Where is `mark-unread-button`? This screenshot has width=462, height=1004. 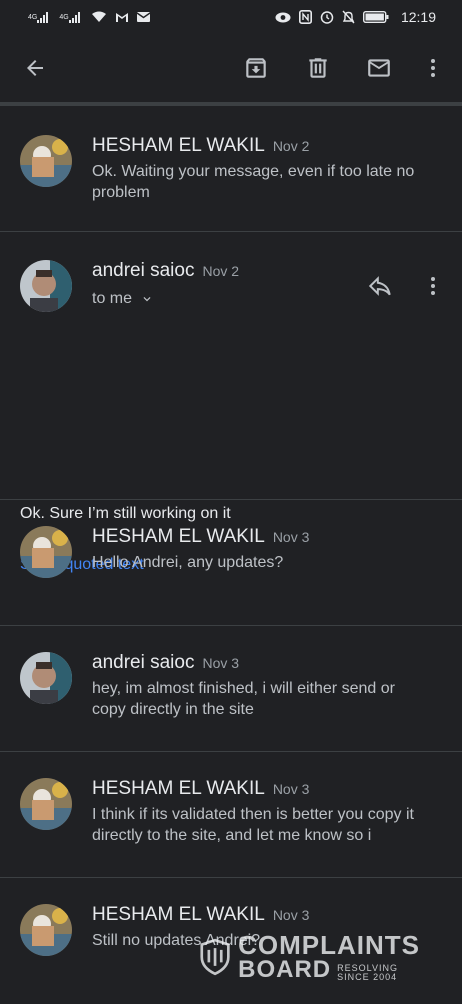 mark-unread-button is located at coordinates (379, 68).